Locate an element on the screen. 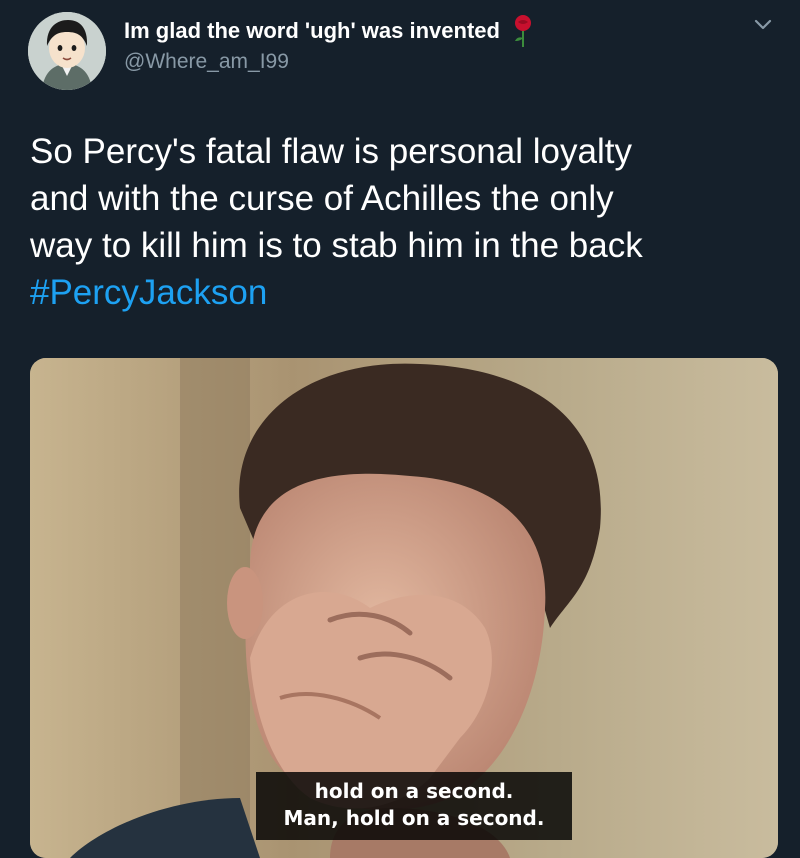 The height and width of the screenshot is (858, 800). hashtag-link: #PercyJackson is located at coordinates (405, 292).